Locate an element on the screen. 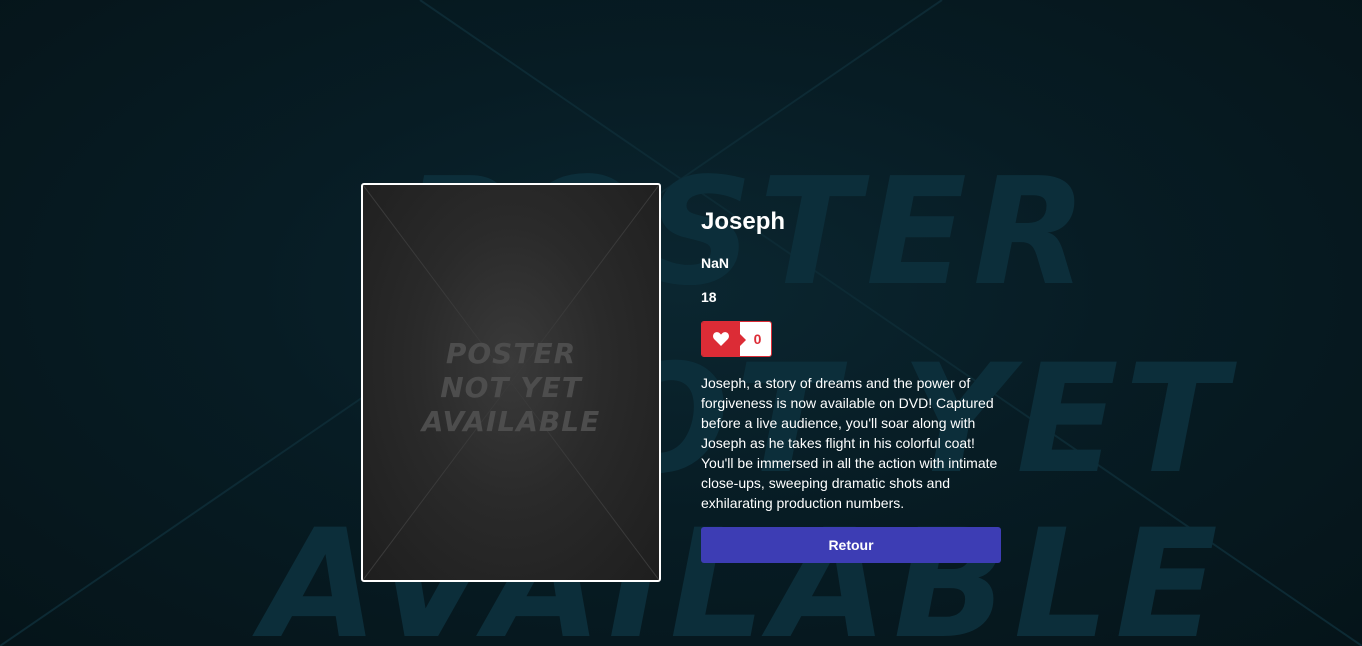 The image size is (1362, 646). movie-release: NaN is located at coordinates (715, 263).